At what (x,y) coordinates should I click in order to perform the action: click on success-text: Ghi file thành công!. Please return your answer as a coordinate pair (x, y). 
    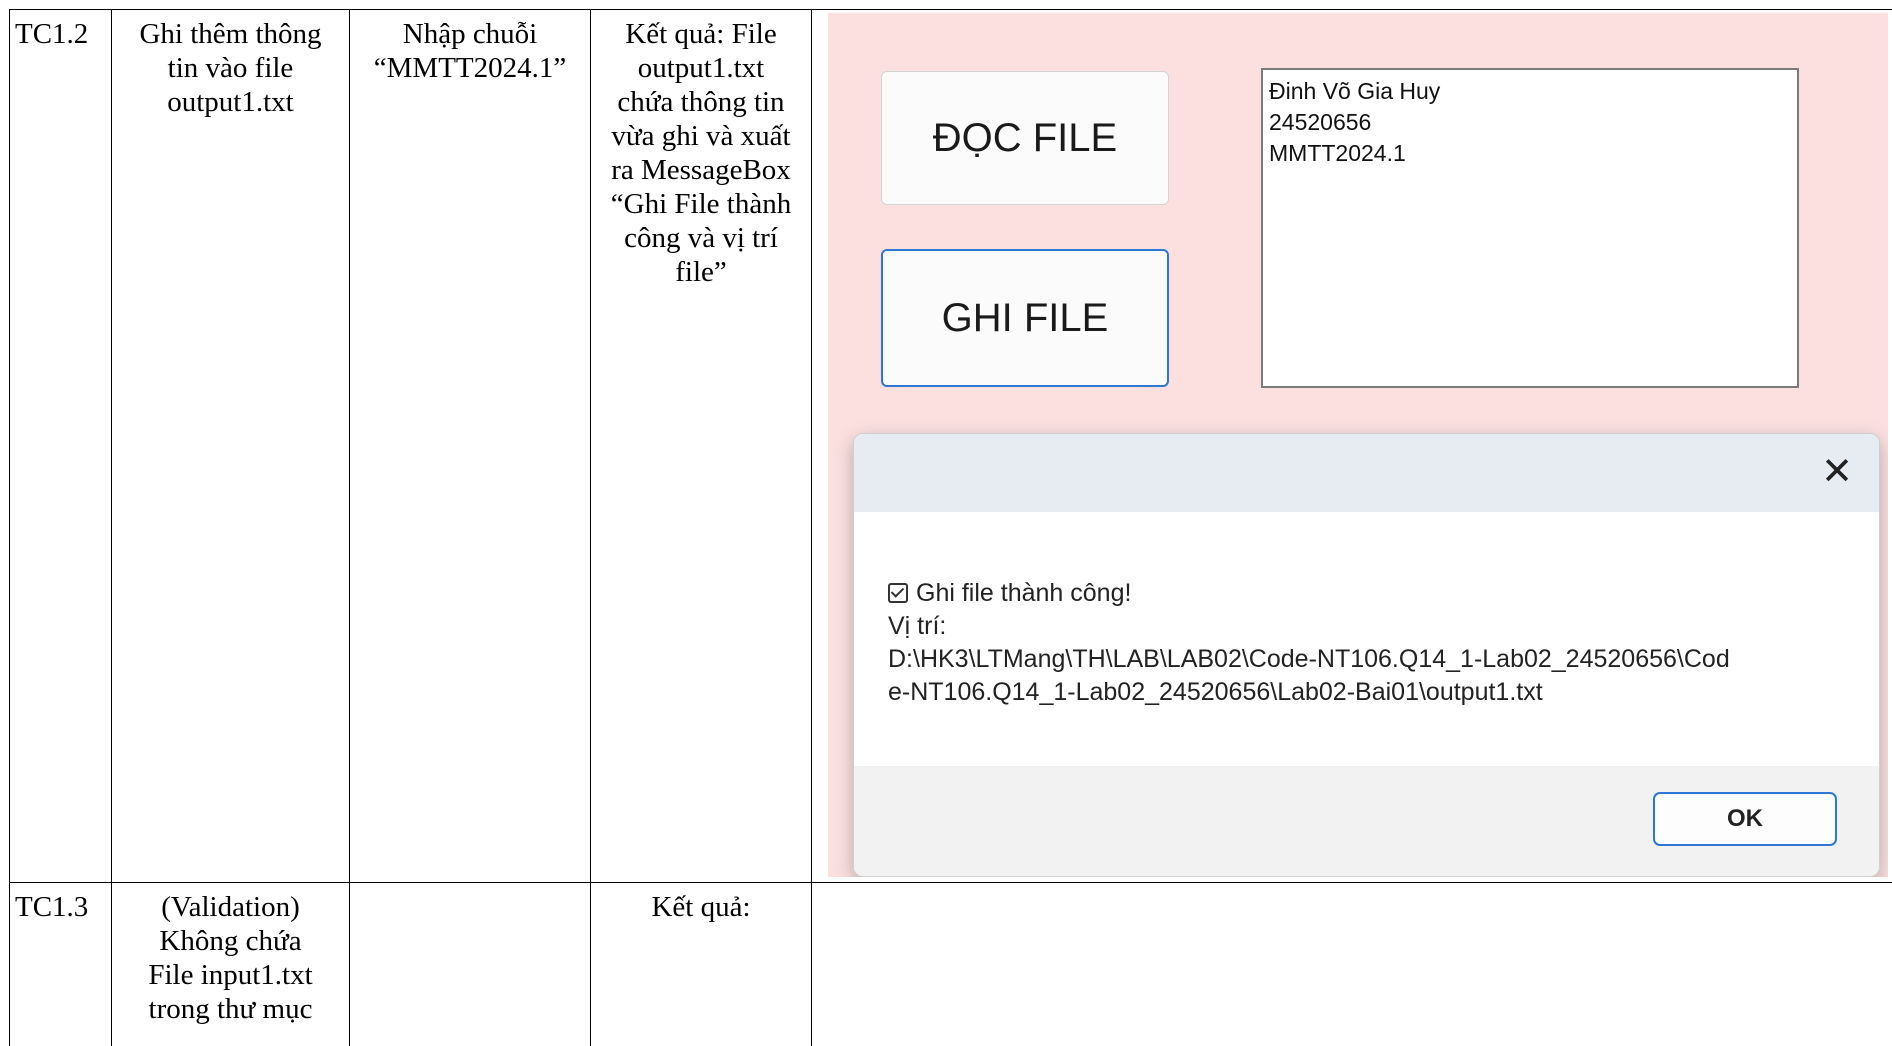
    Looking at the image, I should click on (1024, 593).